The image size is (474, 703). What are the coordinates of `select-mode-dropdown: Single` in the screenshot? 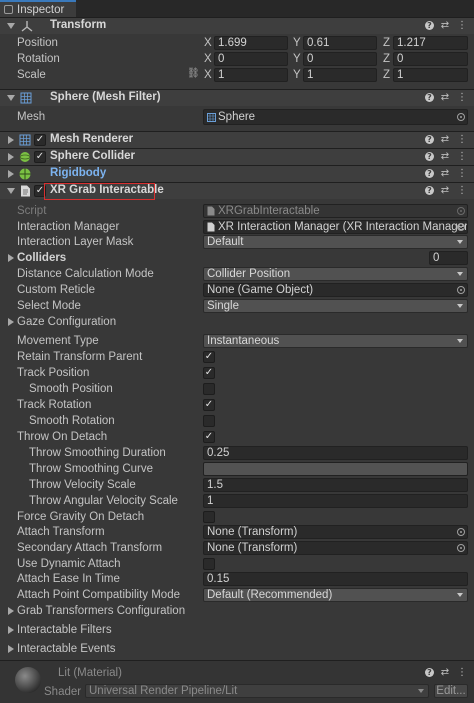 It's located at (335, 306).